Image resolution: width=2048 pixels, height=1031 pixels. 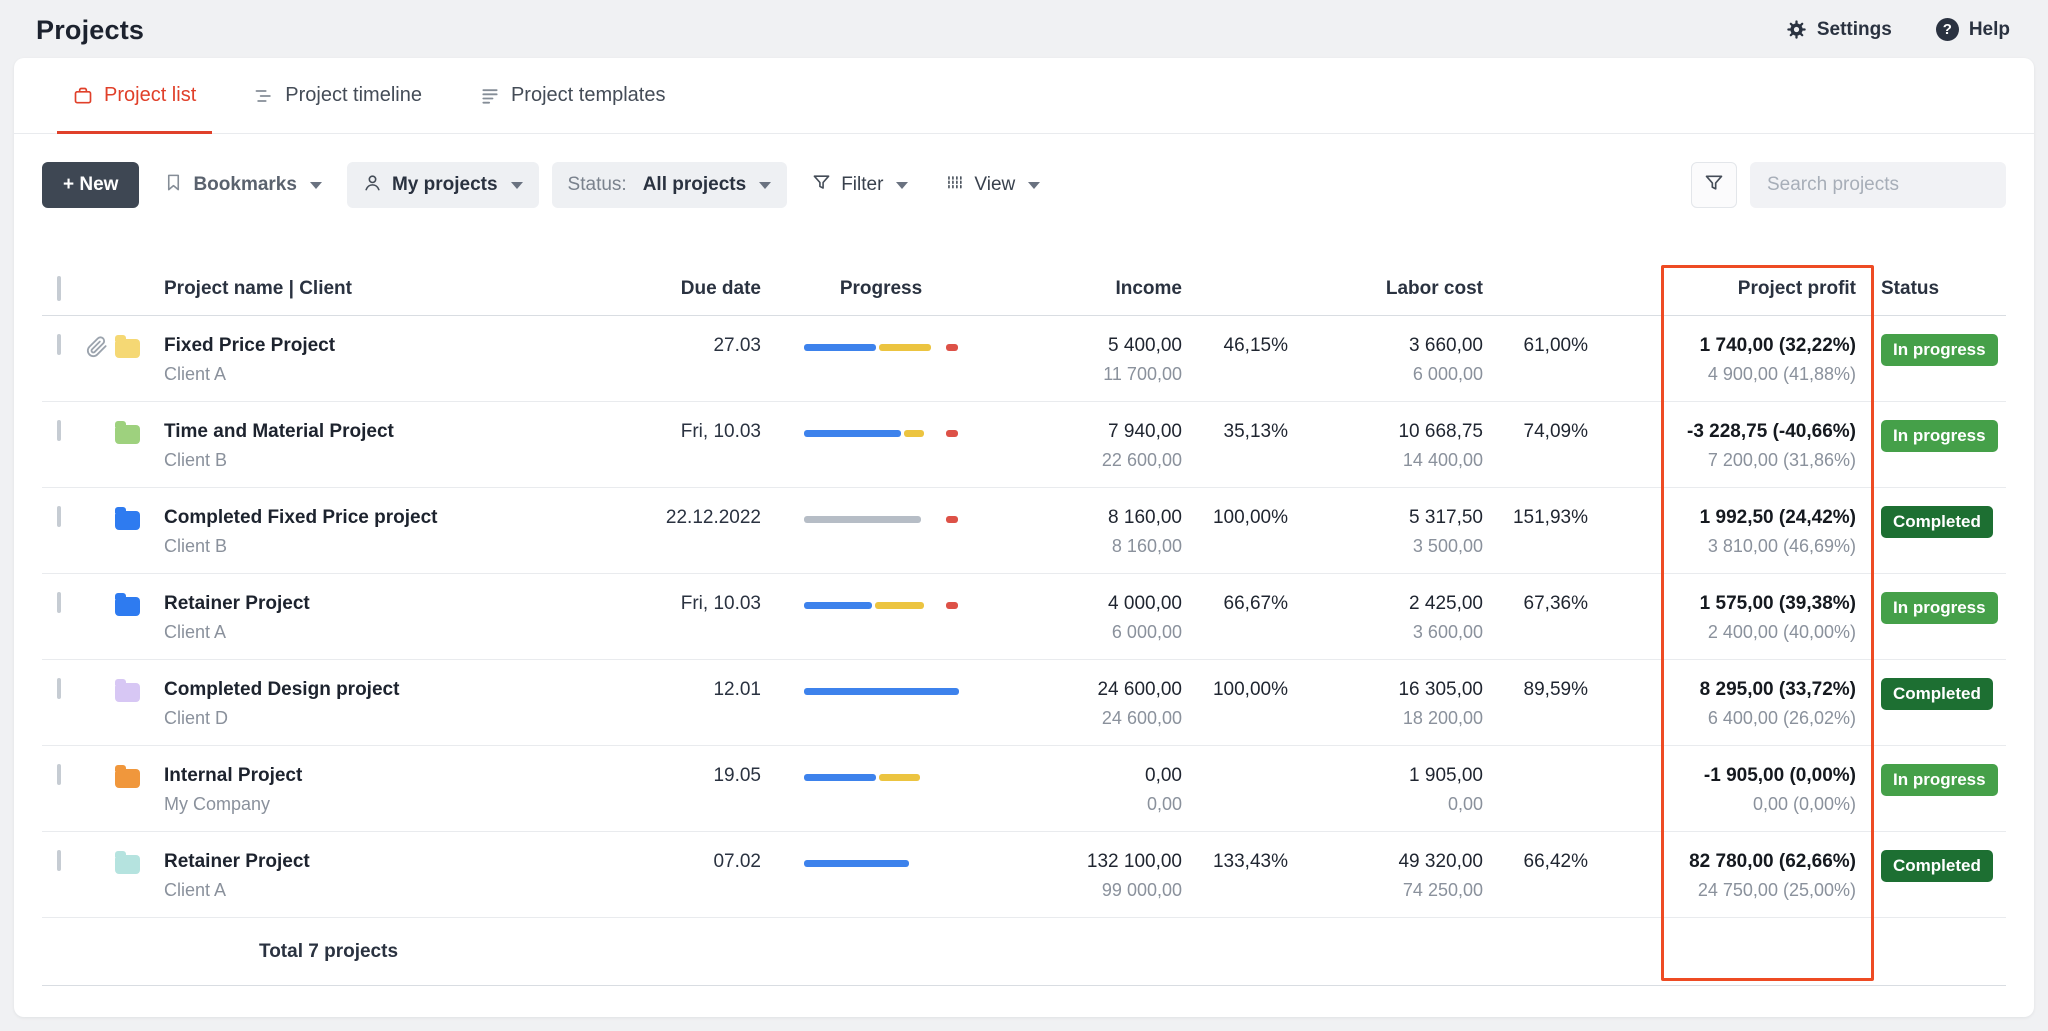 What do you see at coordinates (196, 546) in the screenshot?
I see `client-name: Client B` at bounding box center [196, 546].